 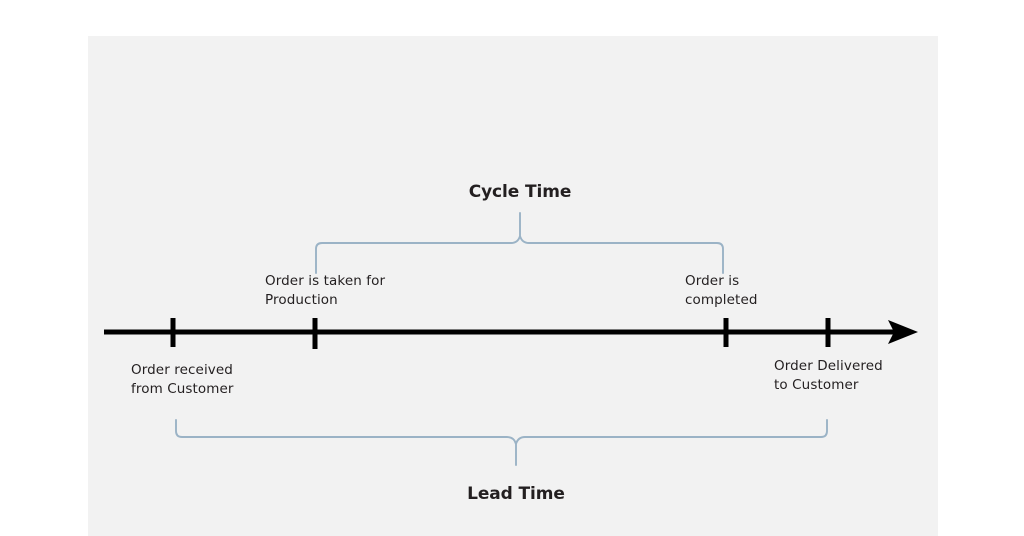 I want to click on time-axis, so click(x=511, y=332).